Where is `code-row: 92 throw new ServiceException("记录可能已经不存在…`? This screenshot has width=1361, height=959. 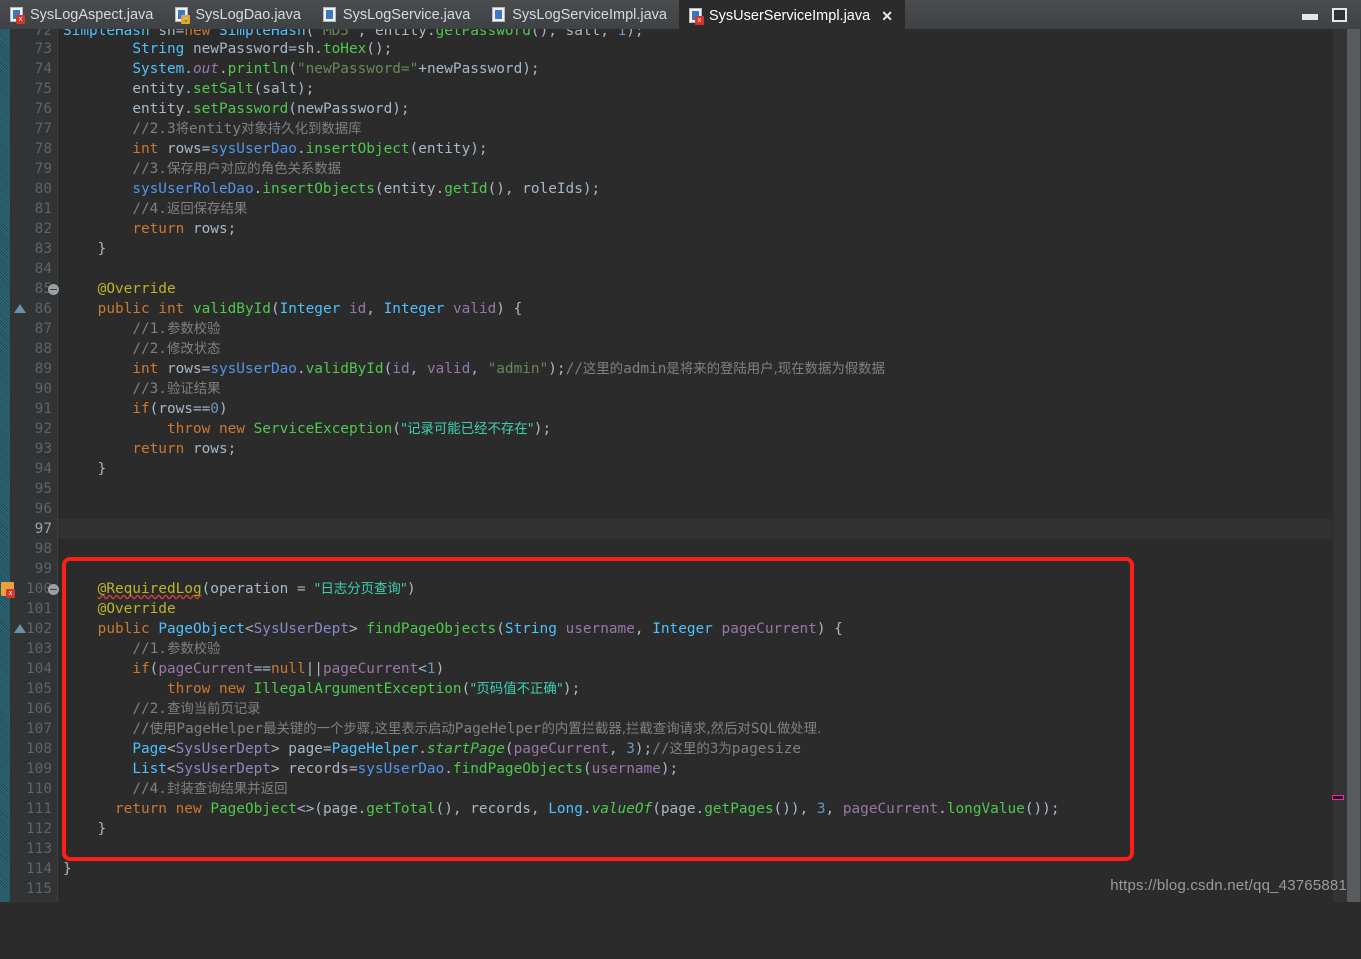 code-row: 92 throw new ServiceException("记录可能已经不存在… is located at coordinates (680, 429).